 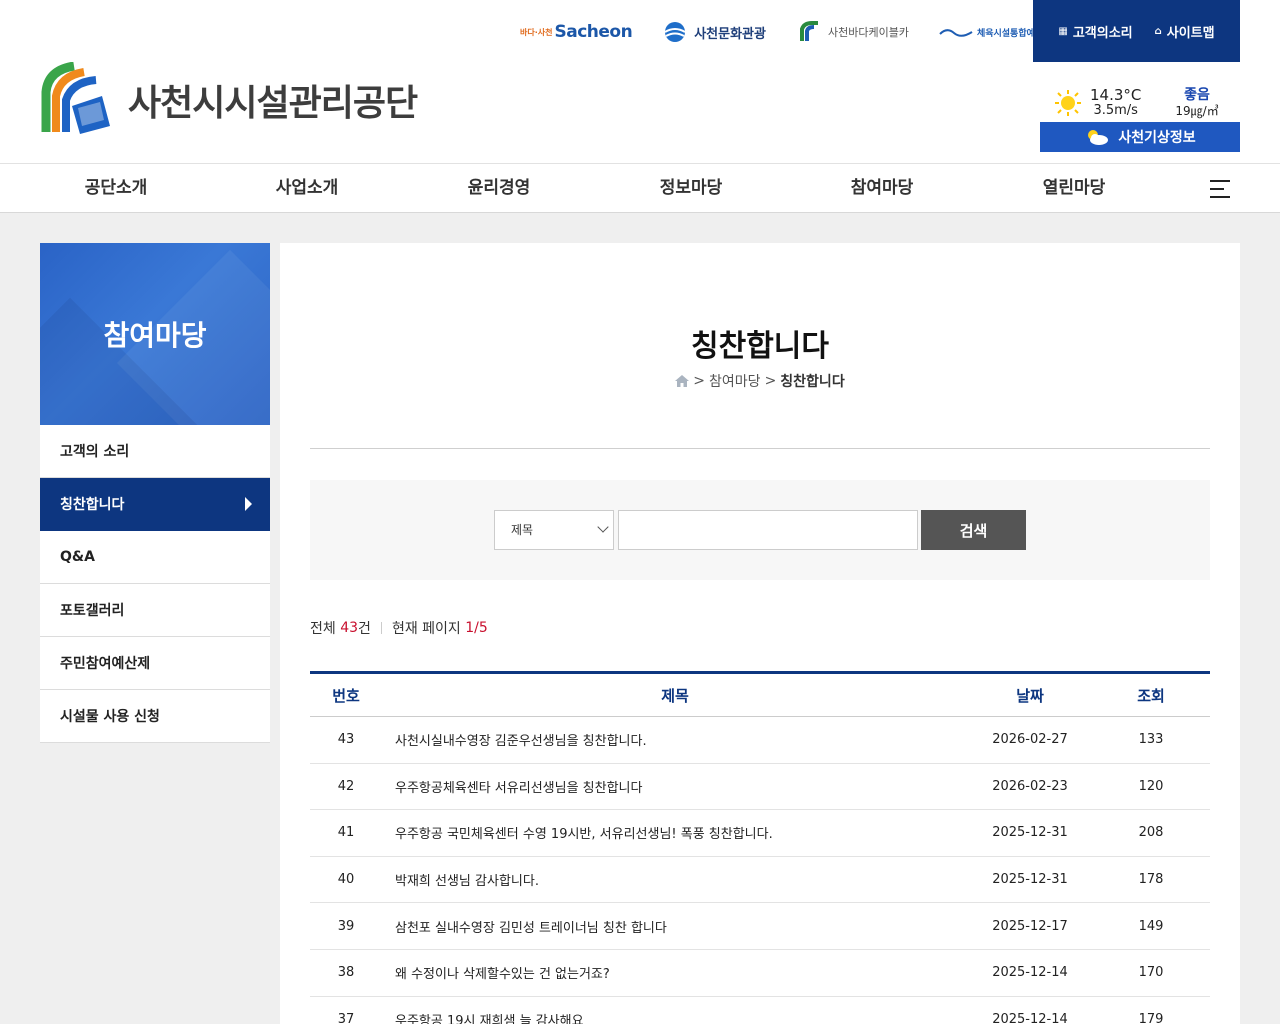 I want to click on row-number: 42, so click(x=346, y=786).